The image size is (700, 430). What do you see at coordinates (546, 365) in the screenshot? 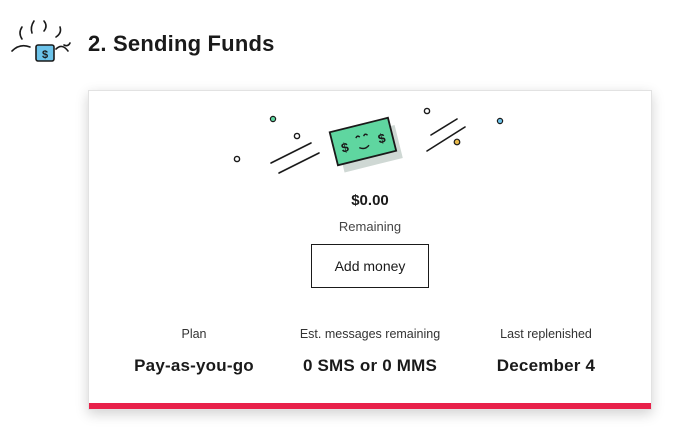
I see `stat-value: December 4` at bounding box center [546, 365].